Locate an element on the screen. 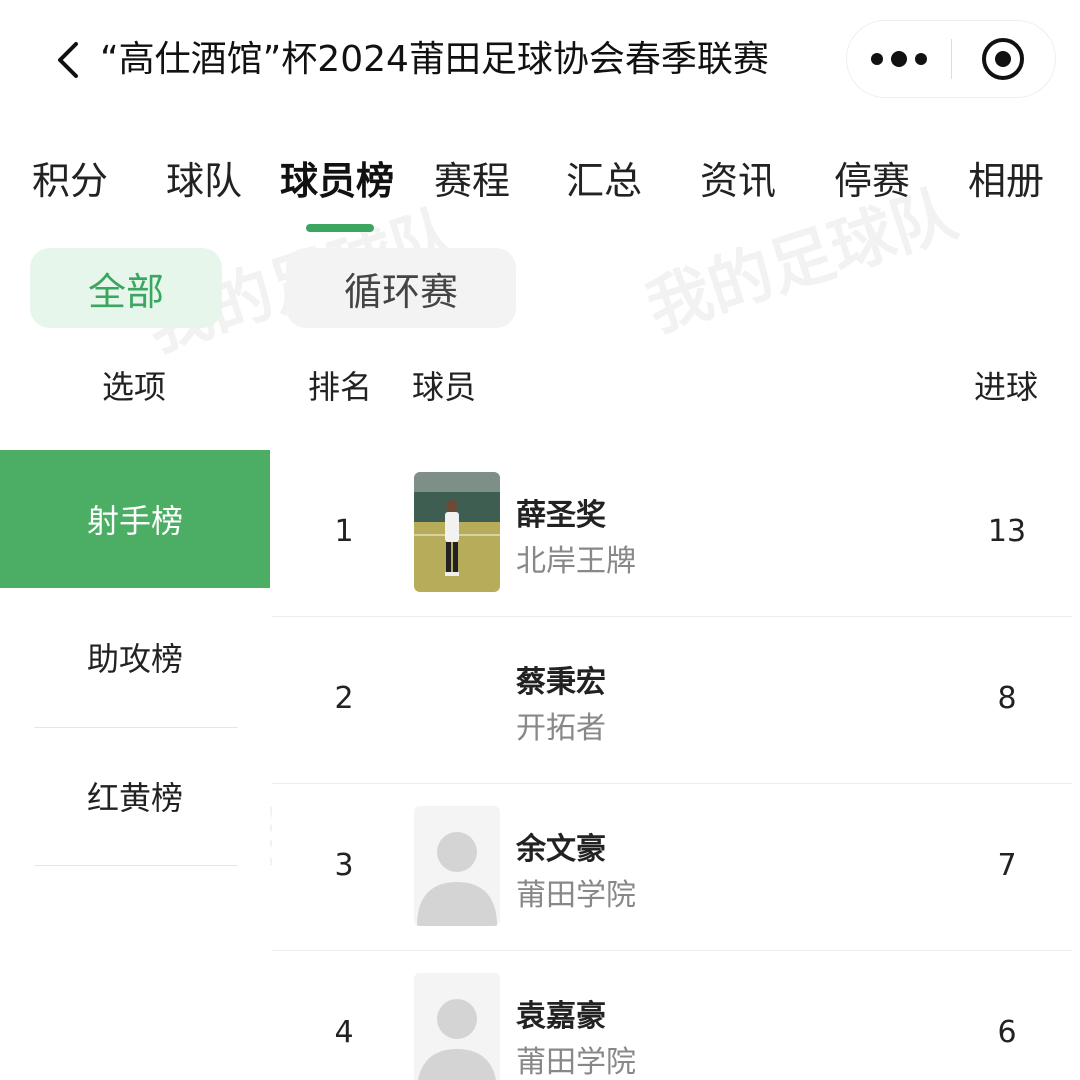 This screenshot has height=1080, width=1080. tab-bar: 积分 球队 球员榜 赛程 汇总 资讯 停赛 相册 is located at coordinates (540, 195).